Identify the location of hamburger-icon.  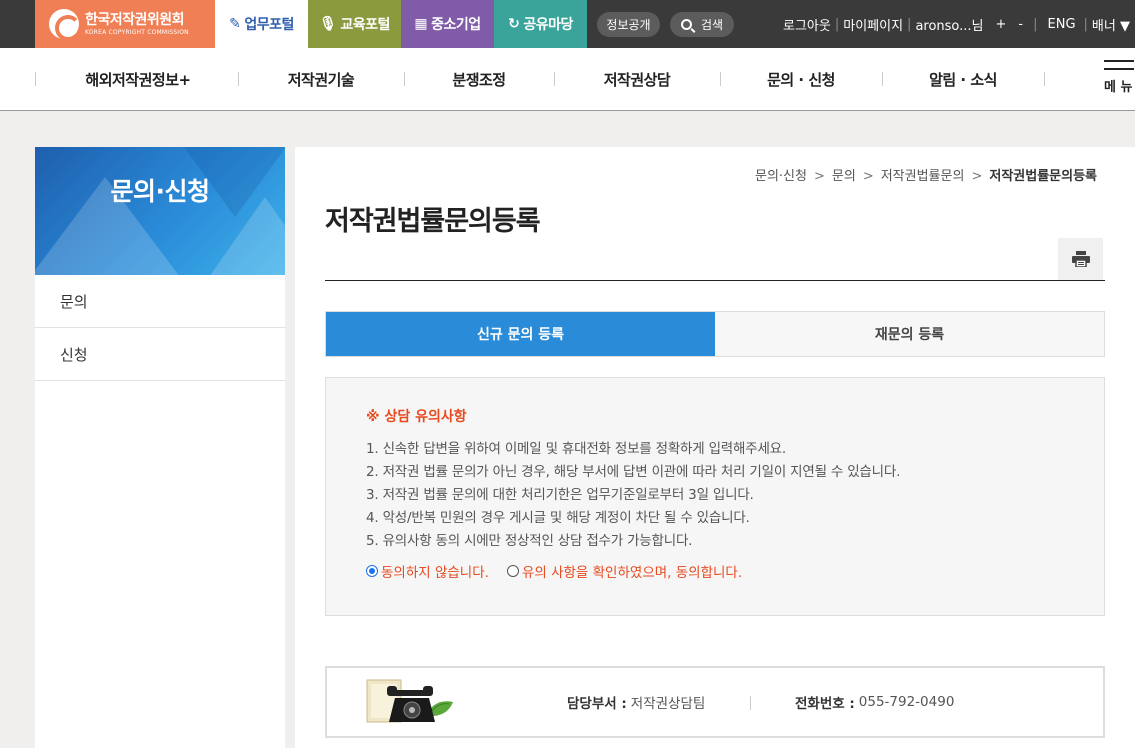
(1119, 65).